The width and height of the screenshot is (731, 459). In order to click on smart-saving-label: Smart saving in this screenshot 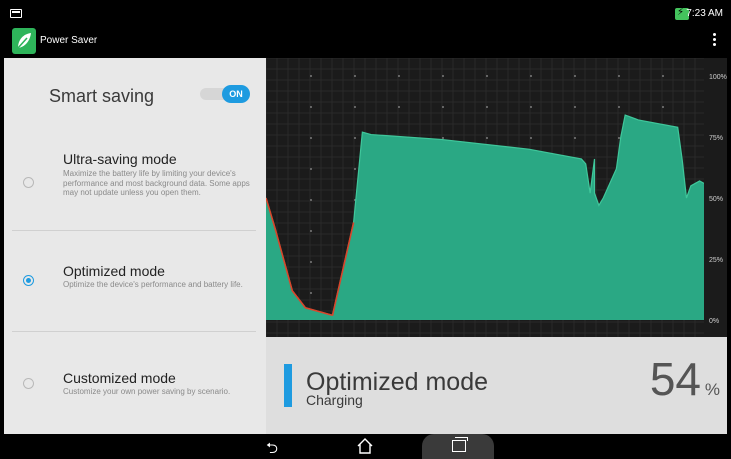, I will do `click(102, 96)`.